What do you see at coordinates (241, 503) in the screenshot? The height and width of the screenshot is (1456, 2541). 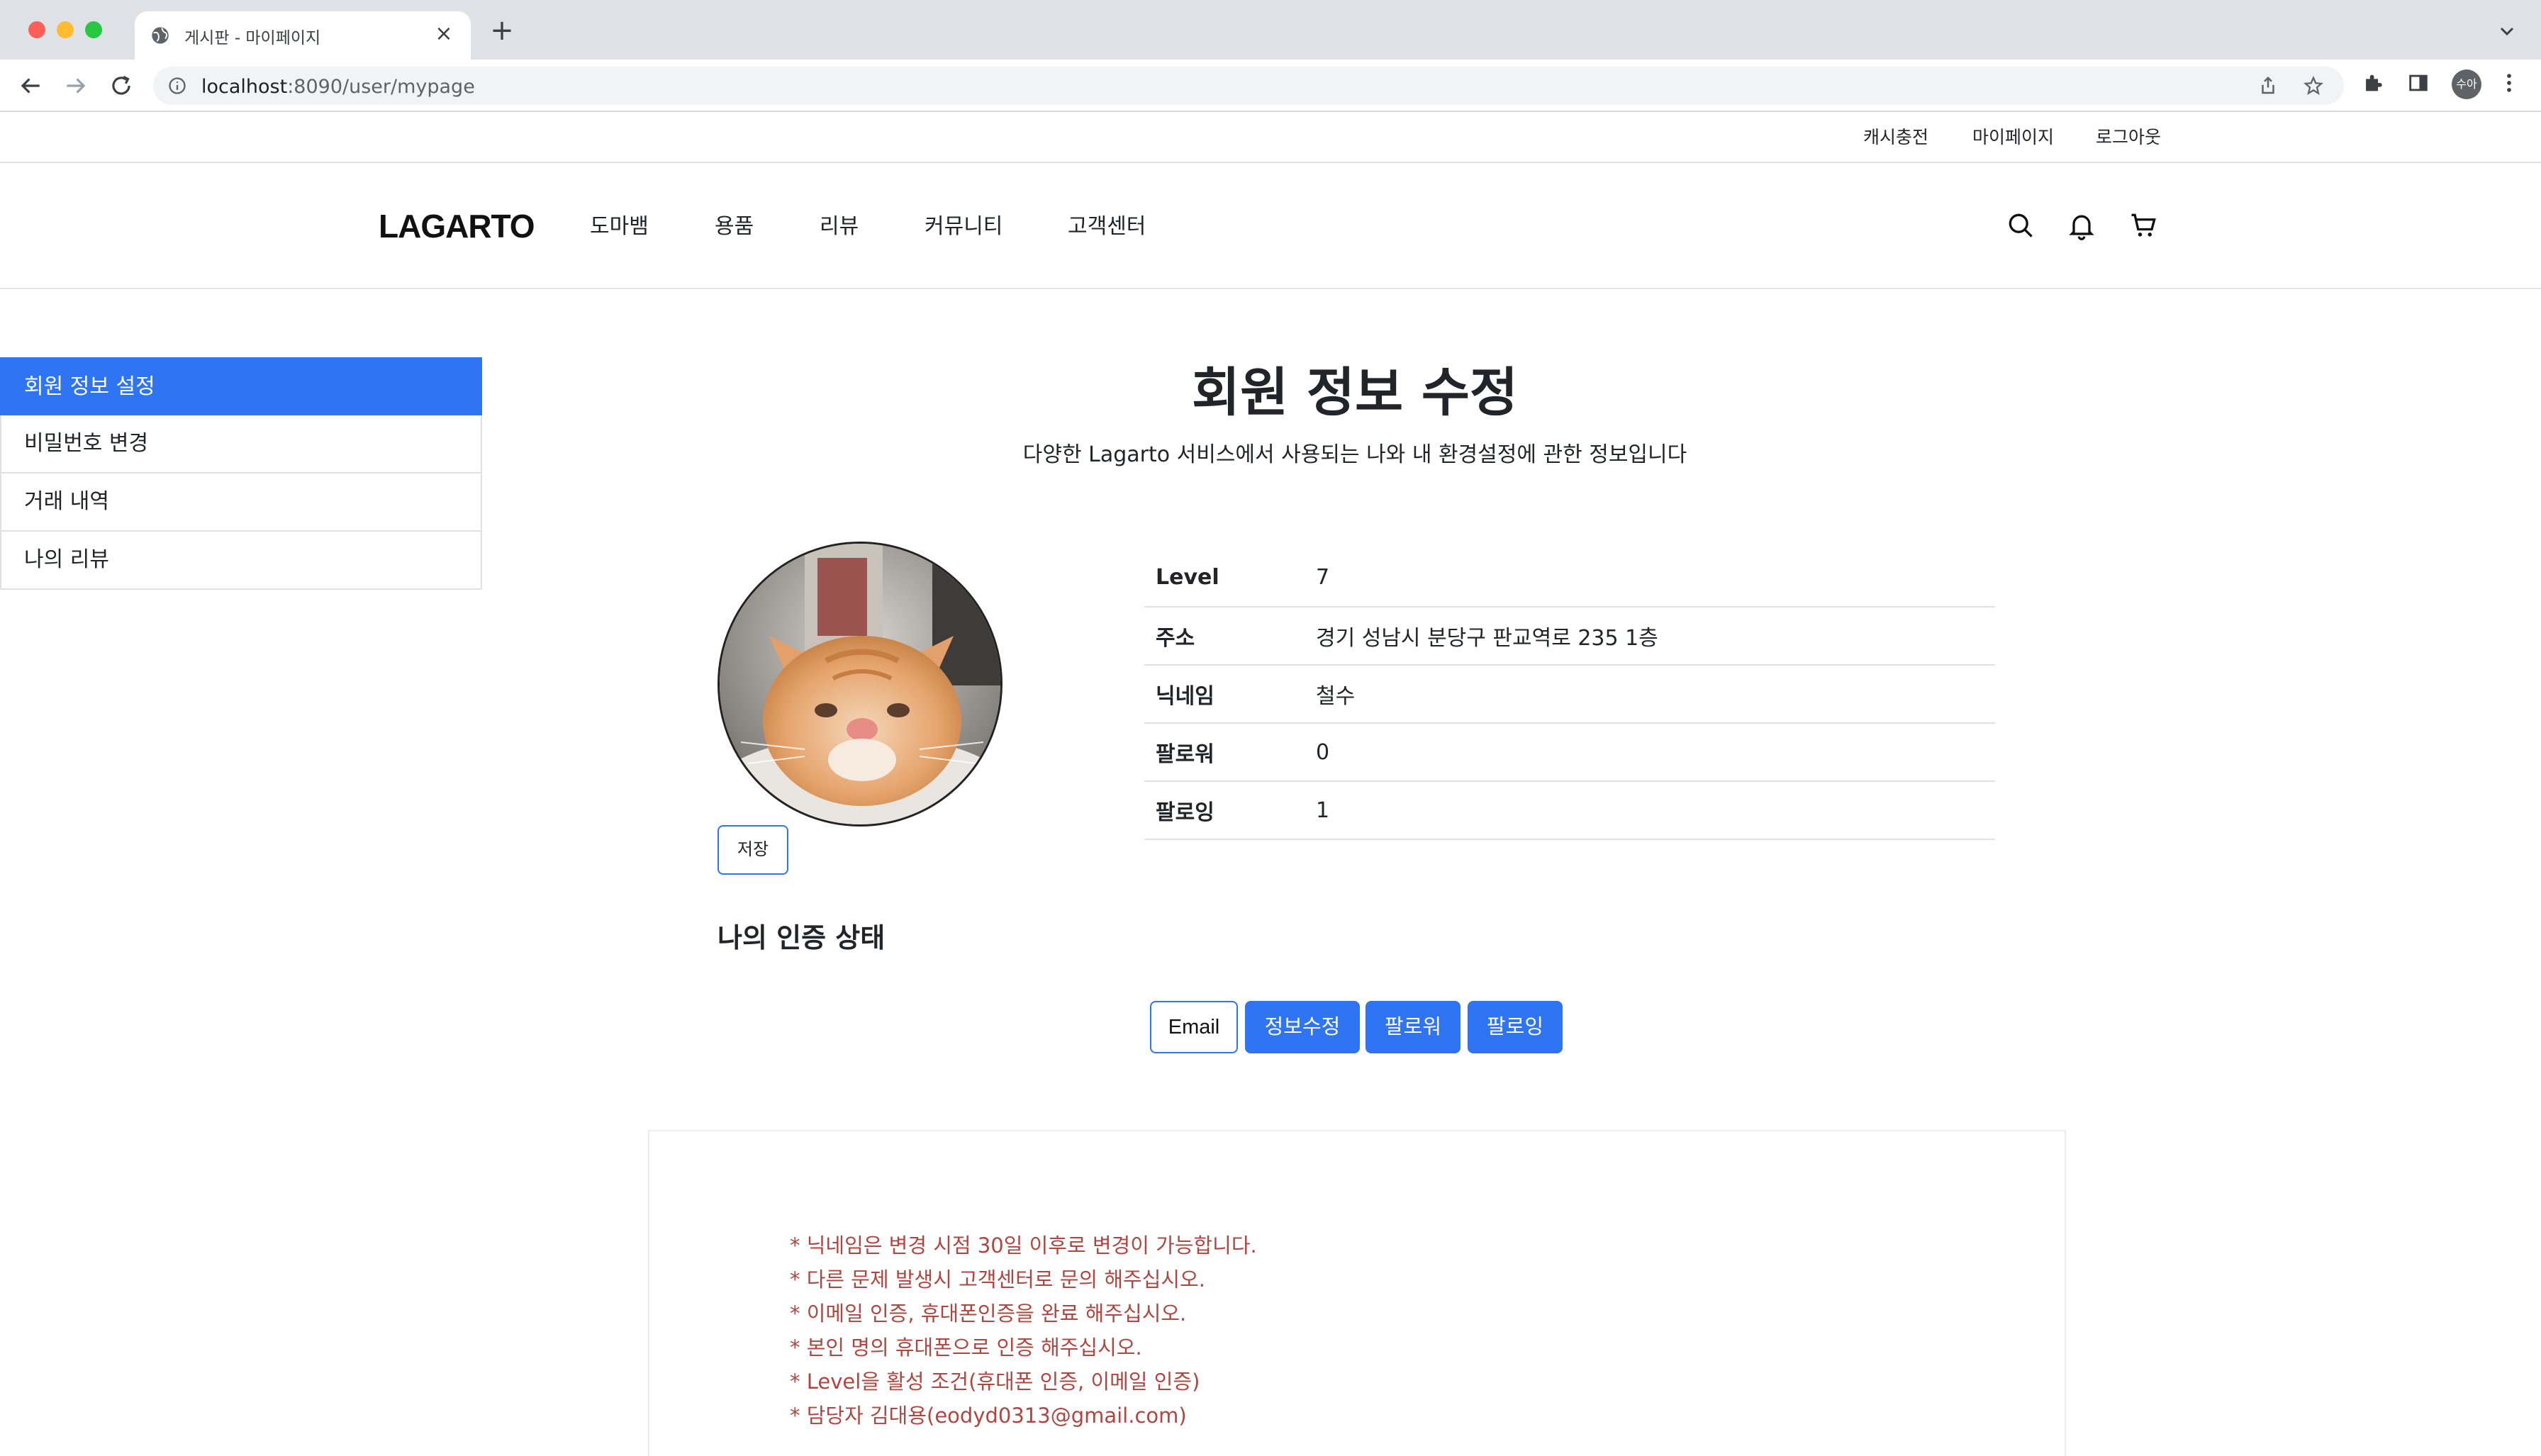 I see `sidebar-item-transactions: 거래 내역` at bounding box center [241, 503].